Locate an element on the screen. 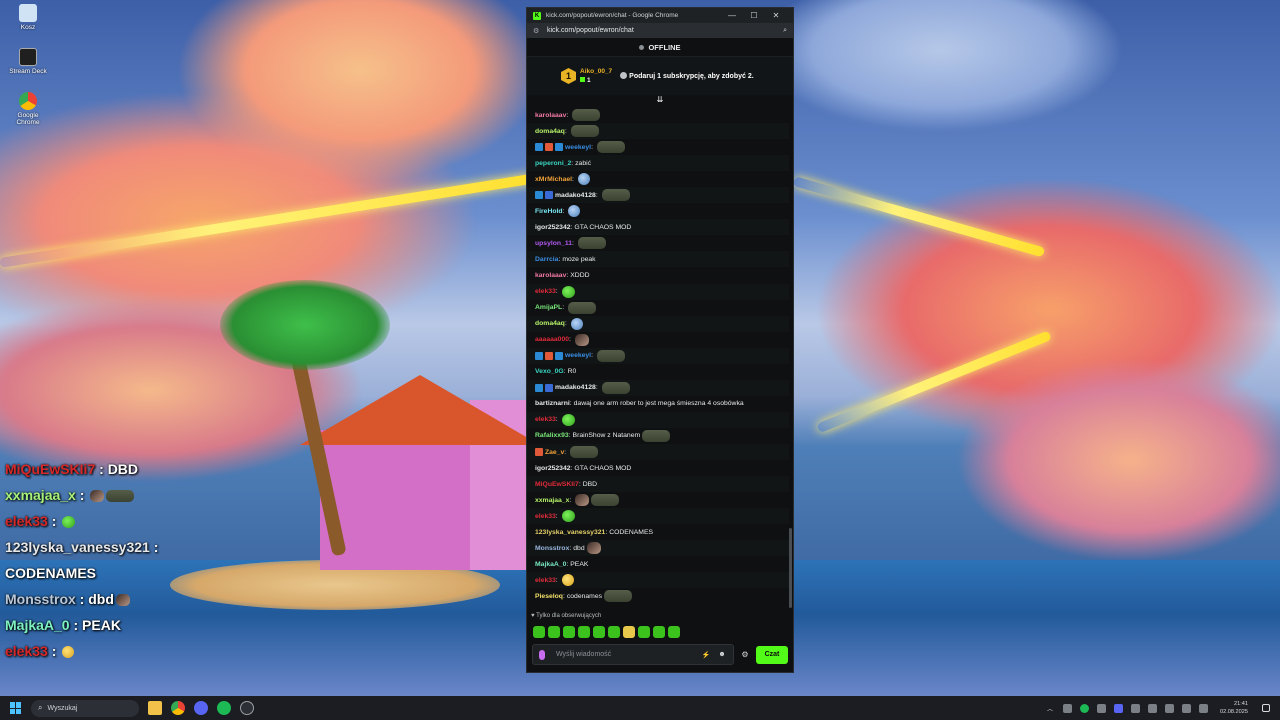  emoji-icon: ☻ is located at coordinates (722, 654).